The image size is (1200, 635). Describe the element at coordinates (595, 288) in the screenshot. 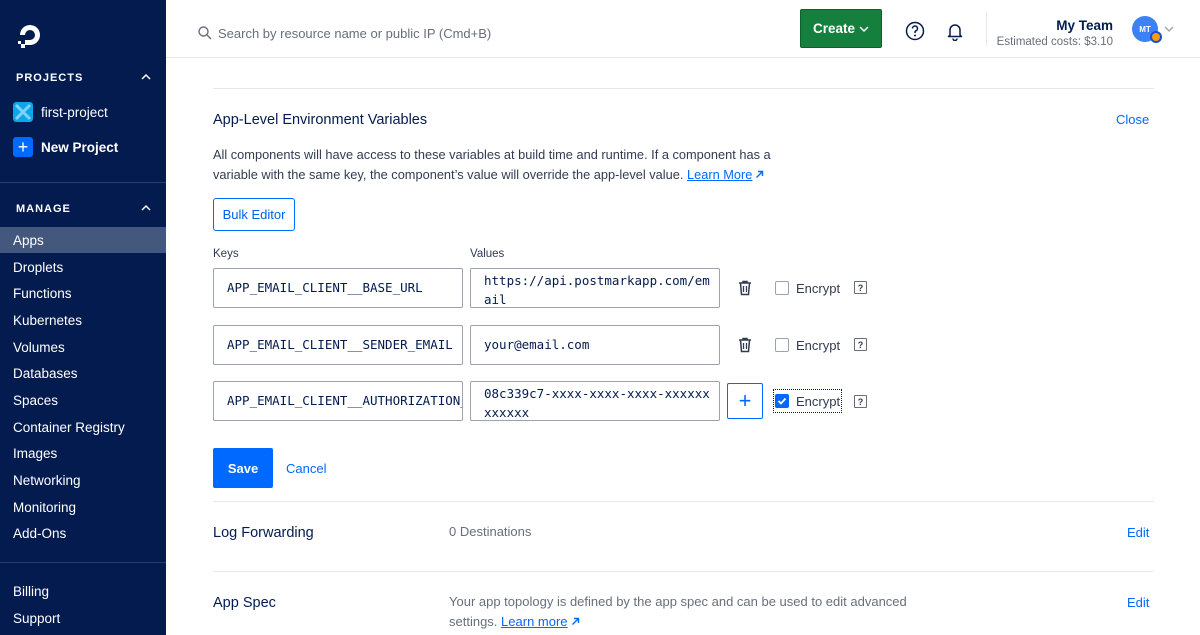

I see `env-value-input: https://api.postmarkapp.com/email` at that location.